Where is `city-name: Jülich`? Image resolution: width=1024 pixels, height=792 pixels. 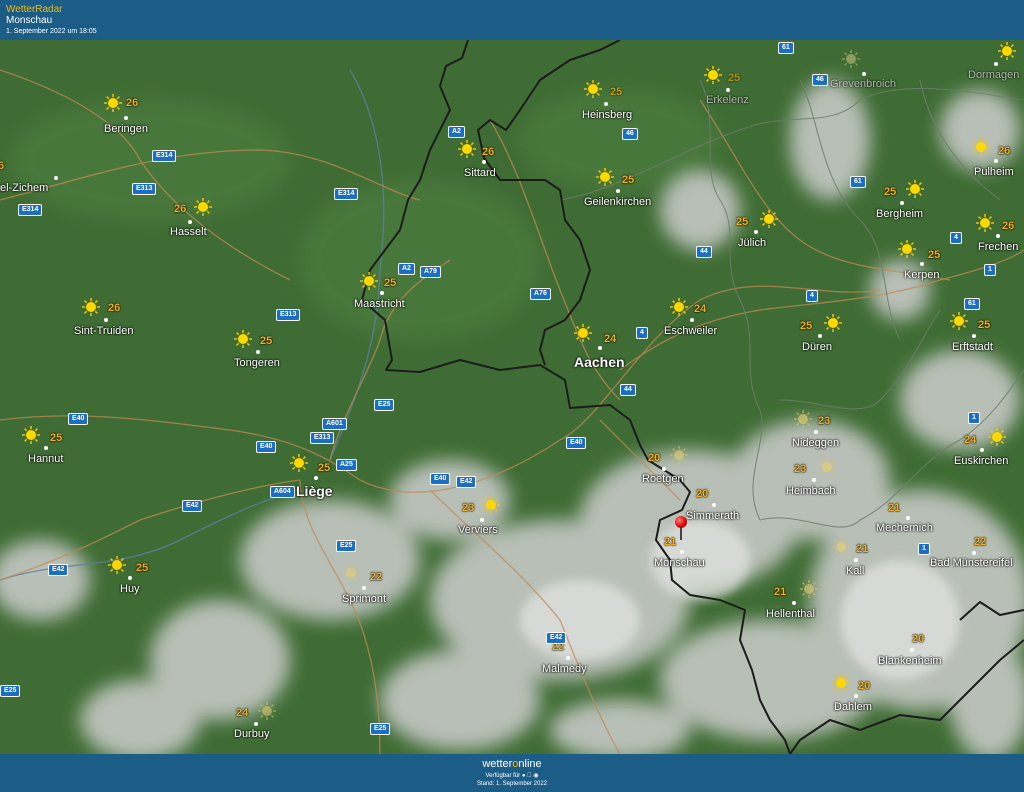 city-name: Jülich is located at coordinates (752, 243).